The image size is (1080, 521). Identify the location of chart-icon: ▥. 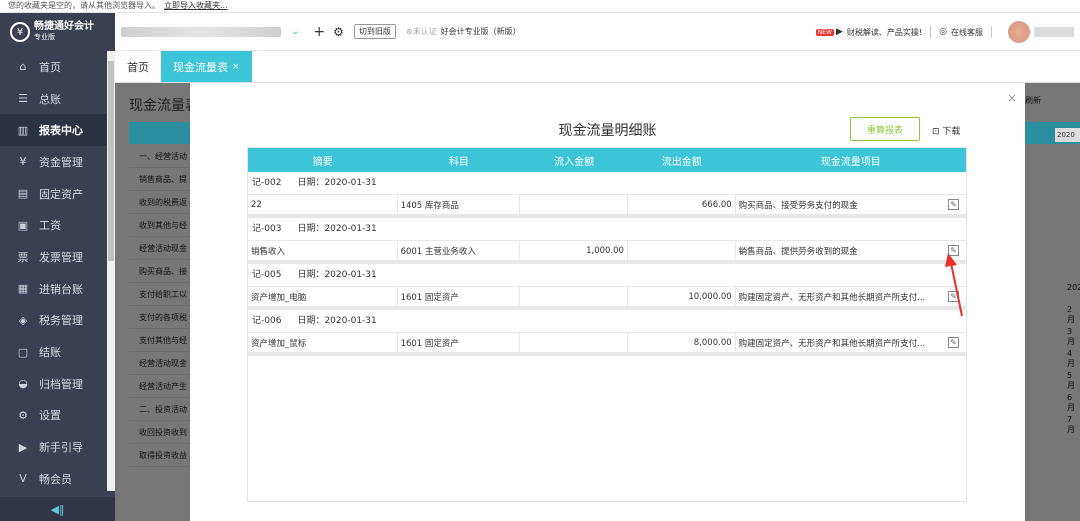
(23, 130).